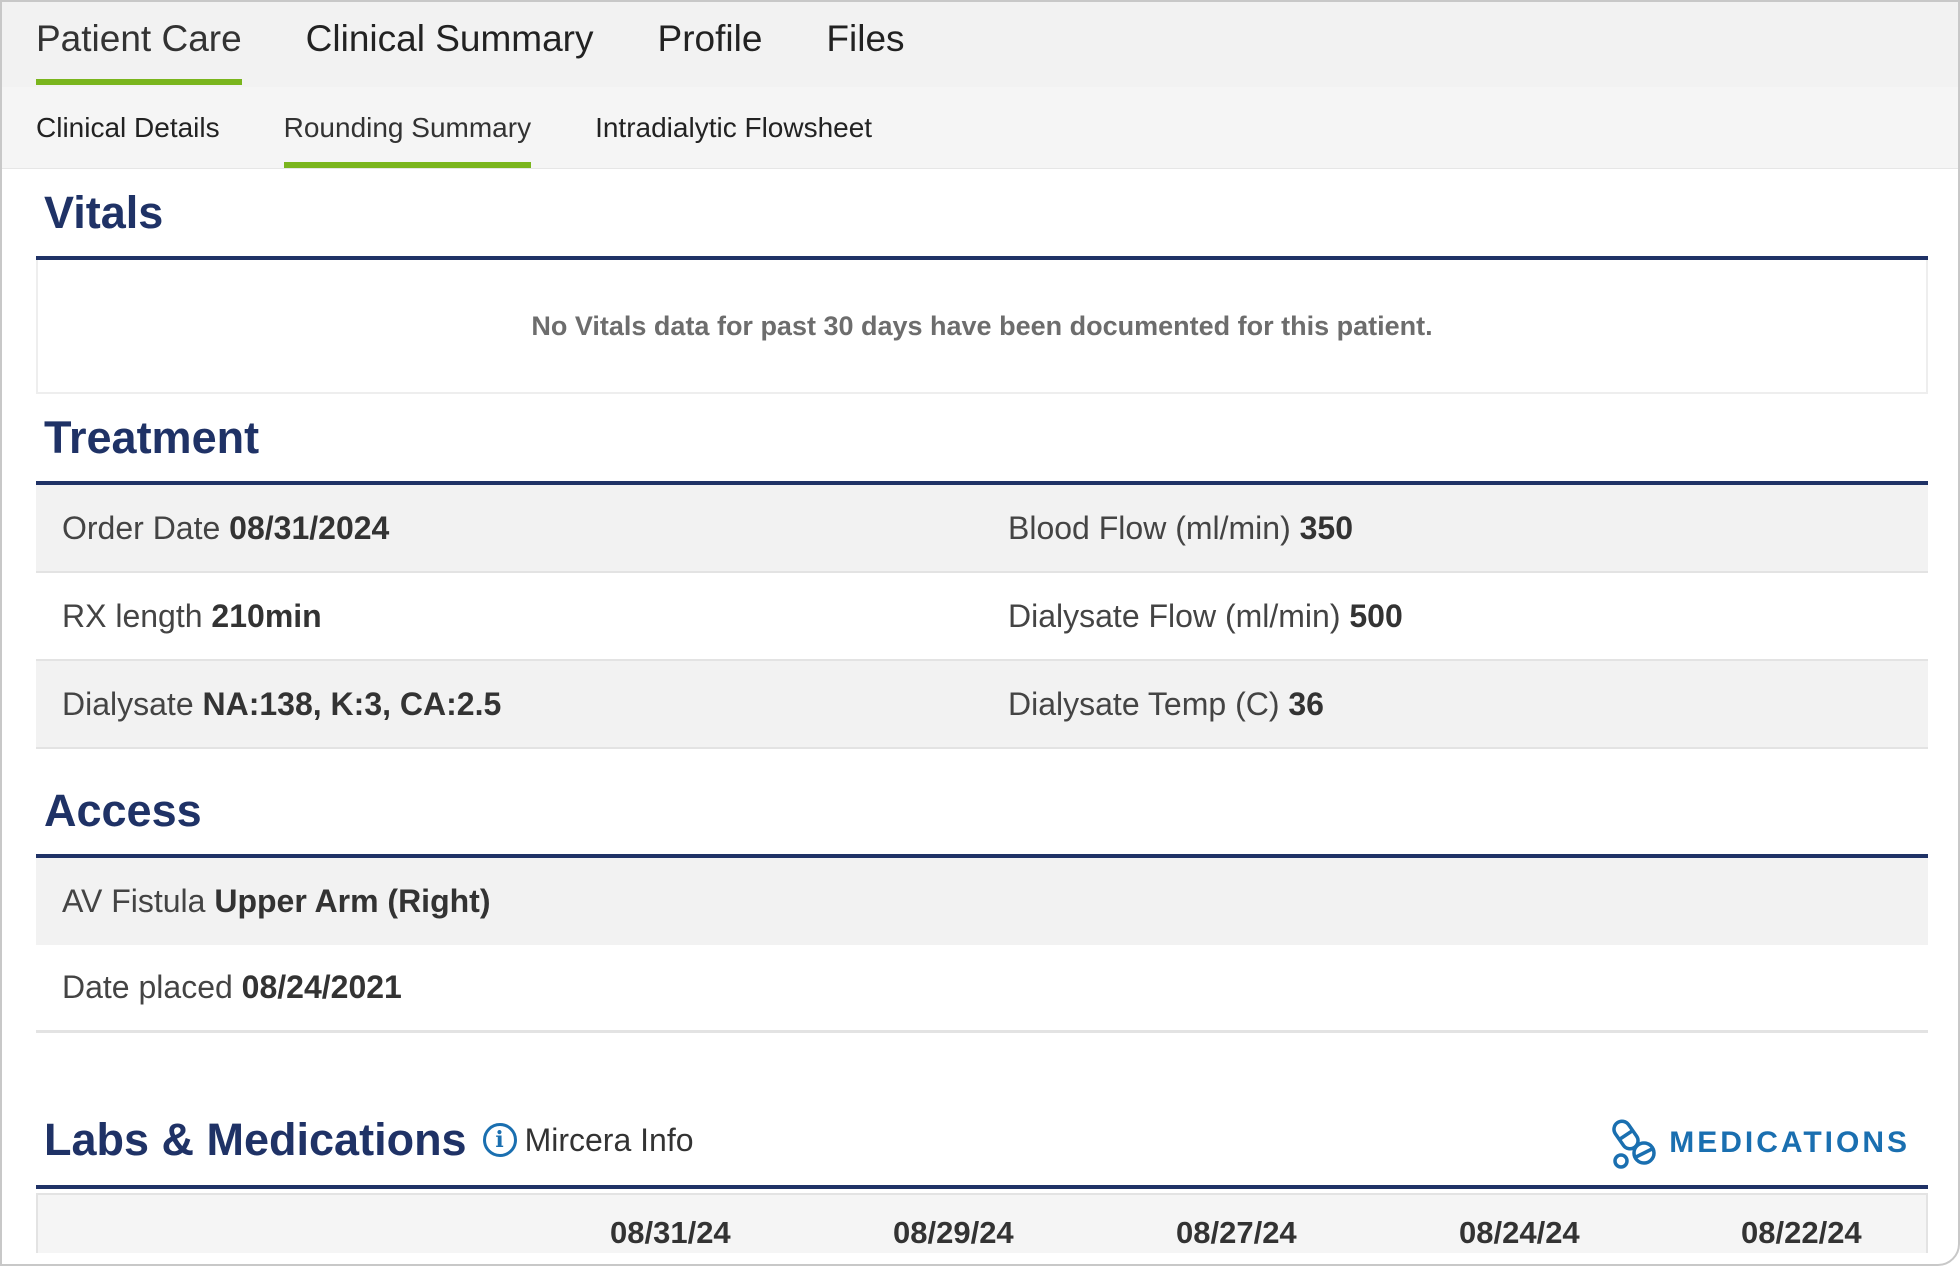 The width and height of the screenshot is (1960, 1266). What do you see at coordinates (147, 987) in the screenshot?
I see `field-label: Date placed` at bounding box center [147, 987].